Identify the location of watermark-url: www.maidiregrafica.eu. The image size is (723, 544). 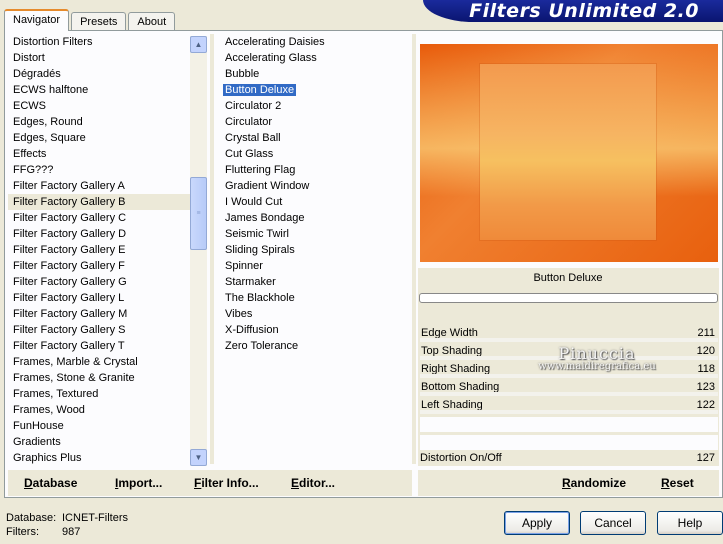
(597, 366).